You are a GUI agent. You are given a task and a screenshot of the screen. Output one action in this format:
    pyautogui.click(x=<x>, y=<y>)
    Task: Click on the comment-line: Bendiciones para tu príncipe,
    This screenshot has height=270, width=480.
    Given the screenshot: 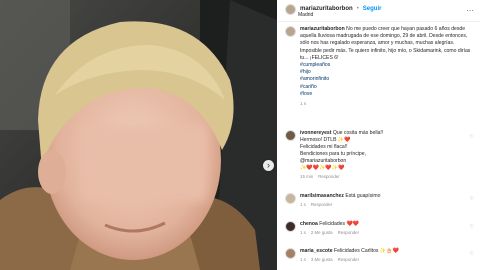 What is the action you would take?
    pyautogui.click(x=333, y=154)
    